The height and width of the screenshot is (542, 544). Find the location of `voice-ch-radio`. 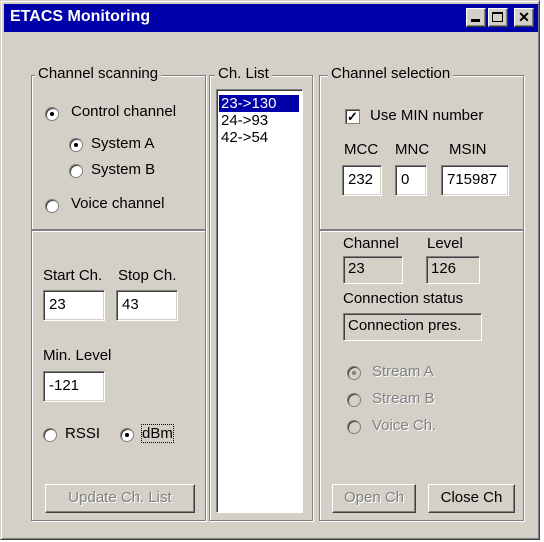

voice-ch-radio is located at coordinates (354, 427).